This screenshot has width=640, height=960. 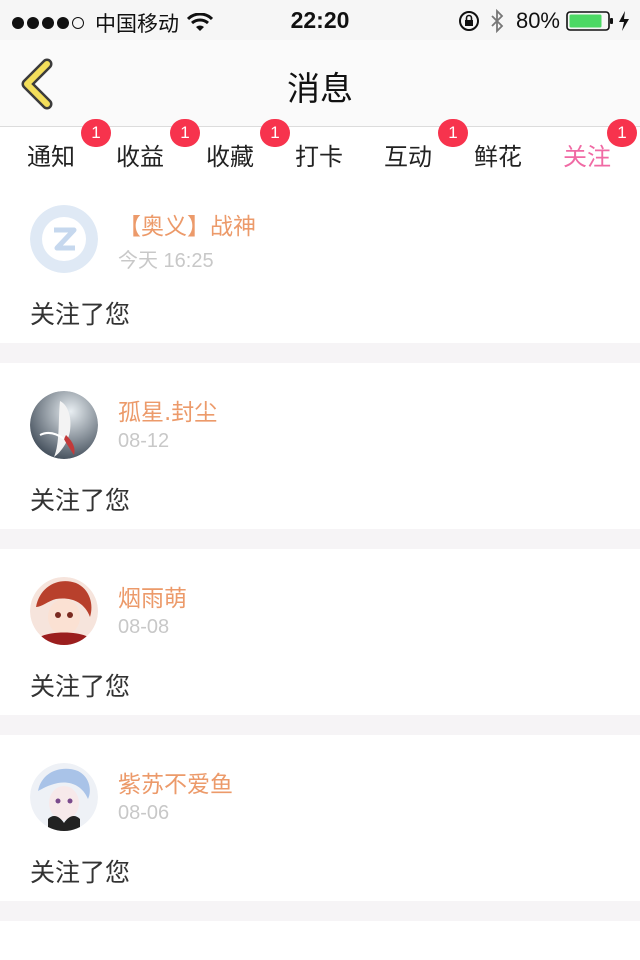 What do you see at coordinates (167, 410) in the screenshot?
I see `username: 孤星.封尘` at bounding box center [167, 410].